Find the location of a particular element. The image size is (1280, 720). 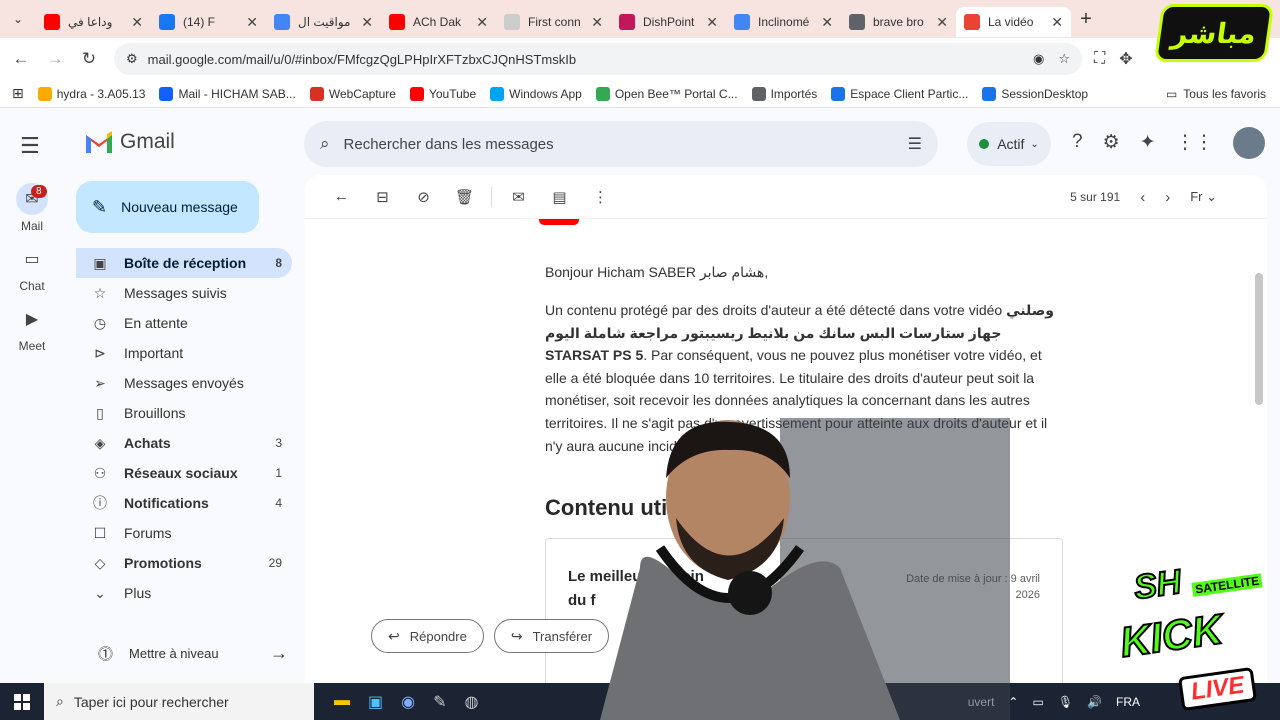

people-icon: ⚇ is located at coordinates (100, 472).